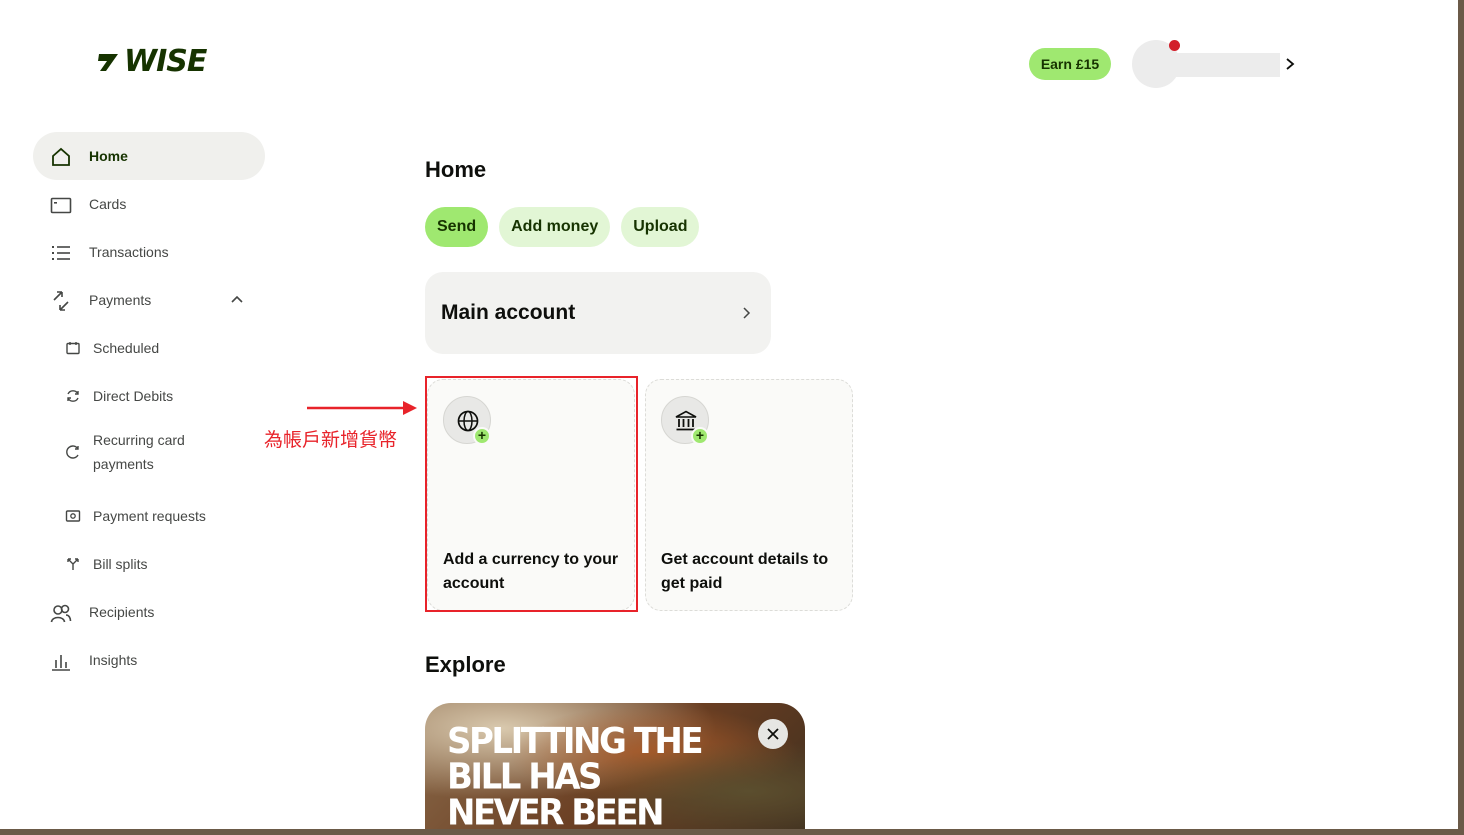  What do you see at coordinates (1213, 65) in the screenshot?
I see `account-name-redacted` at bounding box center [1213, 65].